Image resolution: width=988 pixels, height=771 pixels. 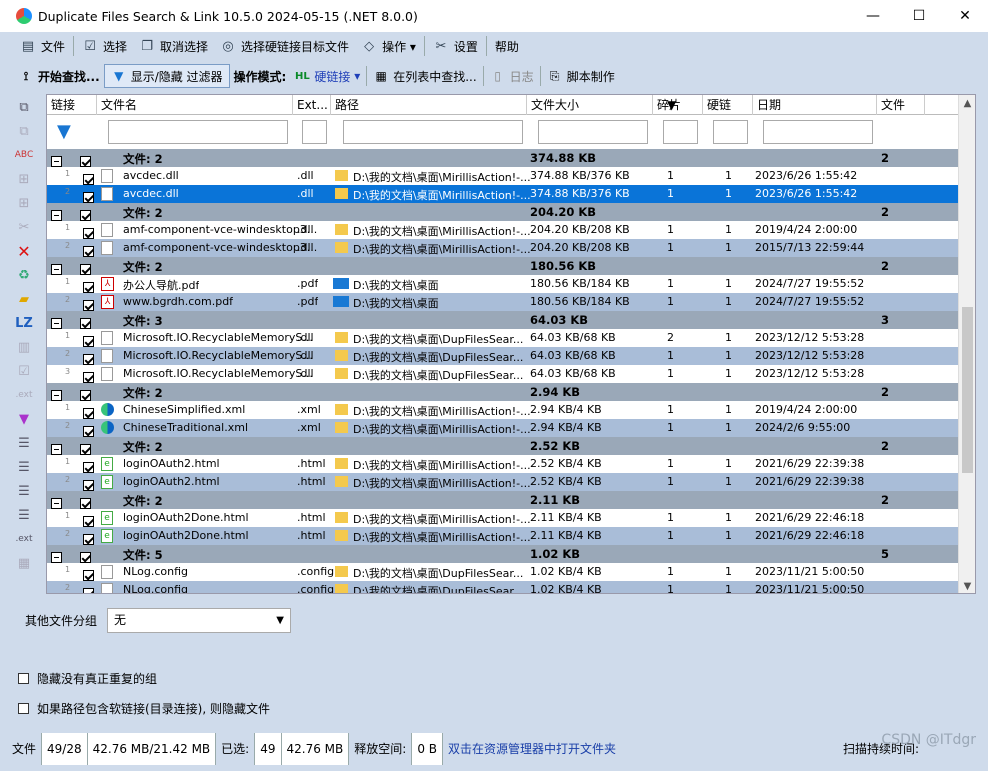 What do you see at coordinates (42, 46) in the screenshot?
I see `menu-file: ▤ 文件` at bounding box center [42, 46].